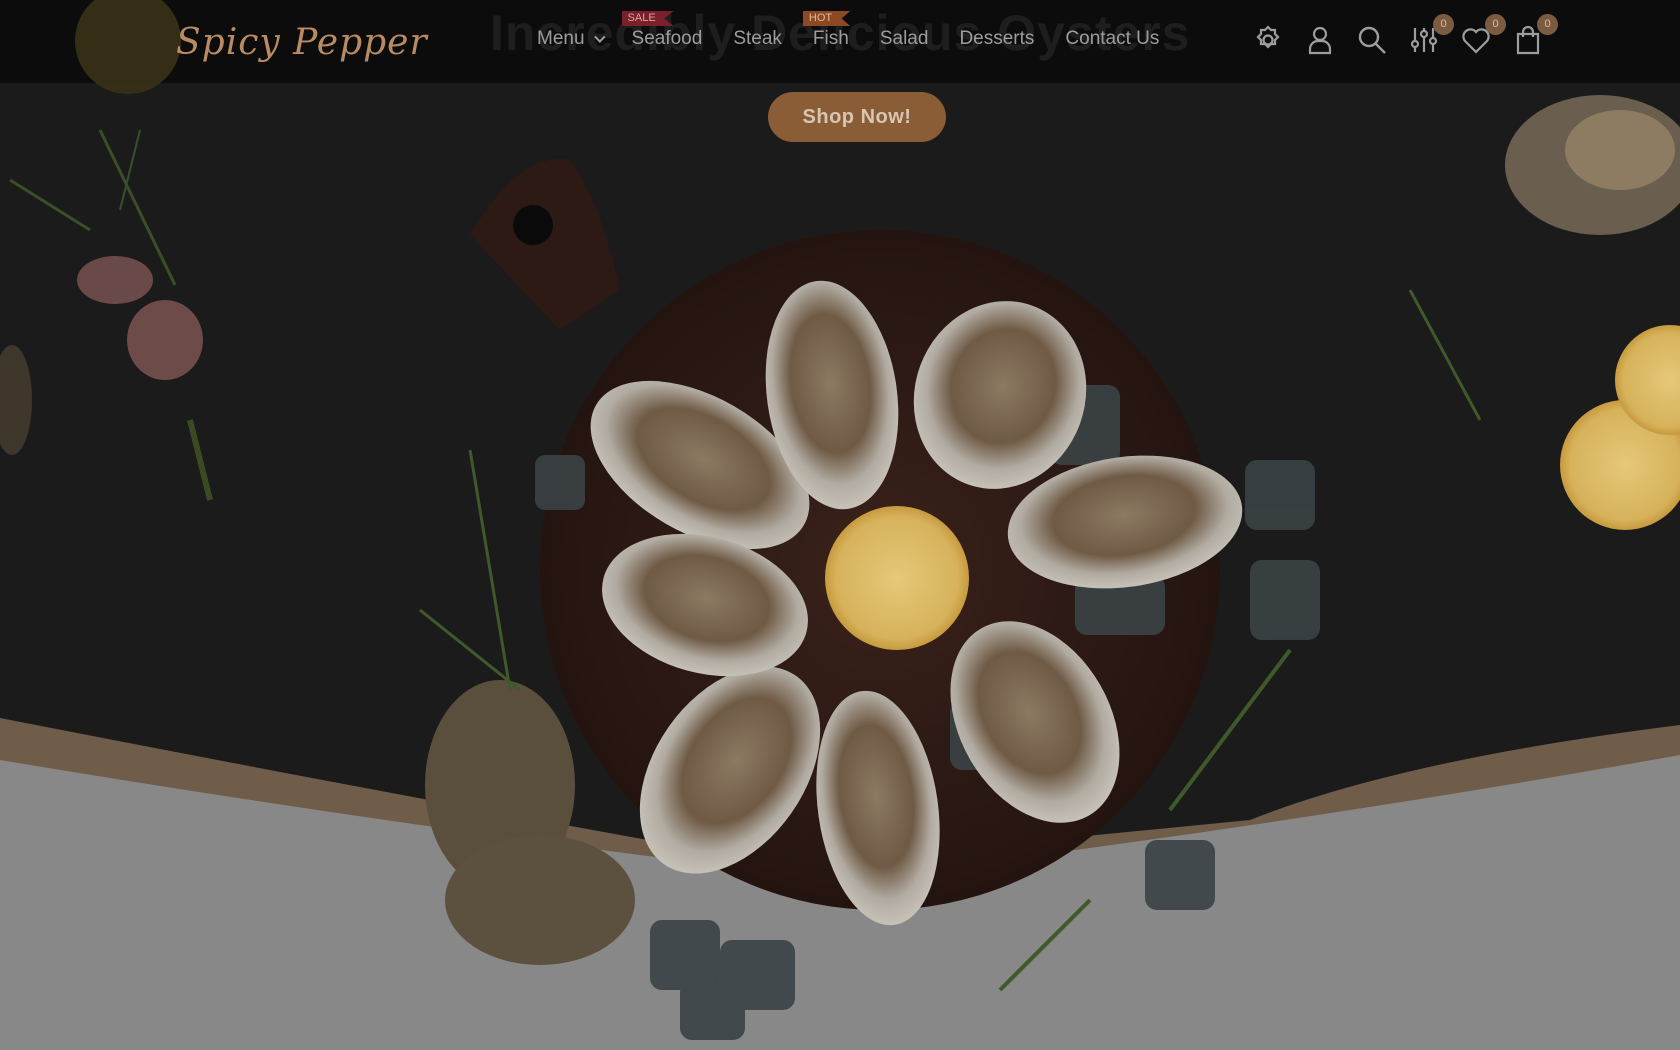  What do you see at coordinates (857, 117) in the screenshot?
I see `shop-now-button: Shop Now!` at bounding box center [857, 117].